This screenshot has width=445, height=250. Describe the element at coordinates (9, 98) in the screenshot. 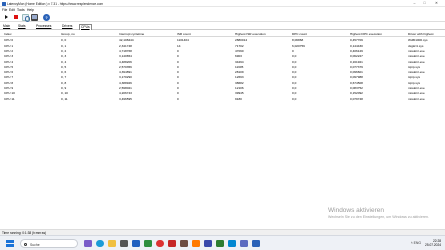

I see `table-cell: CPU 11` at that location.